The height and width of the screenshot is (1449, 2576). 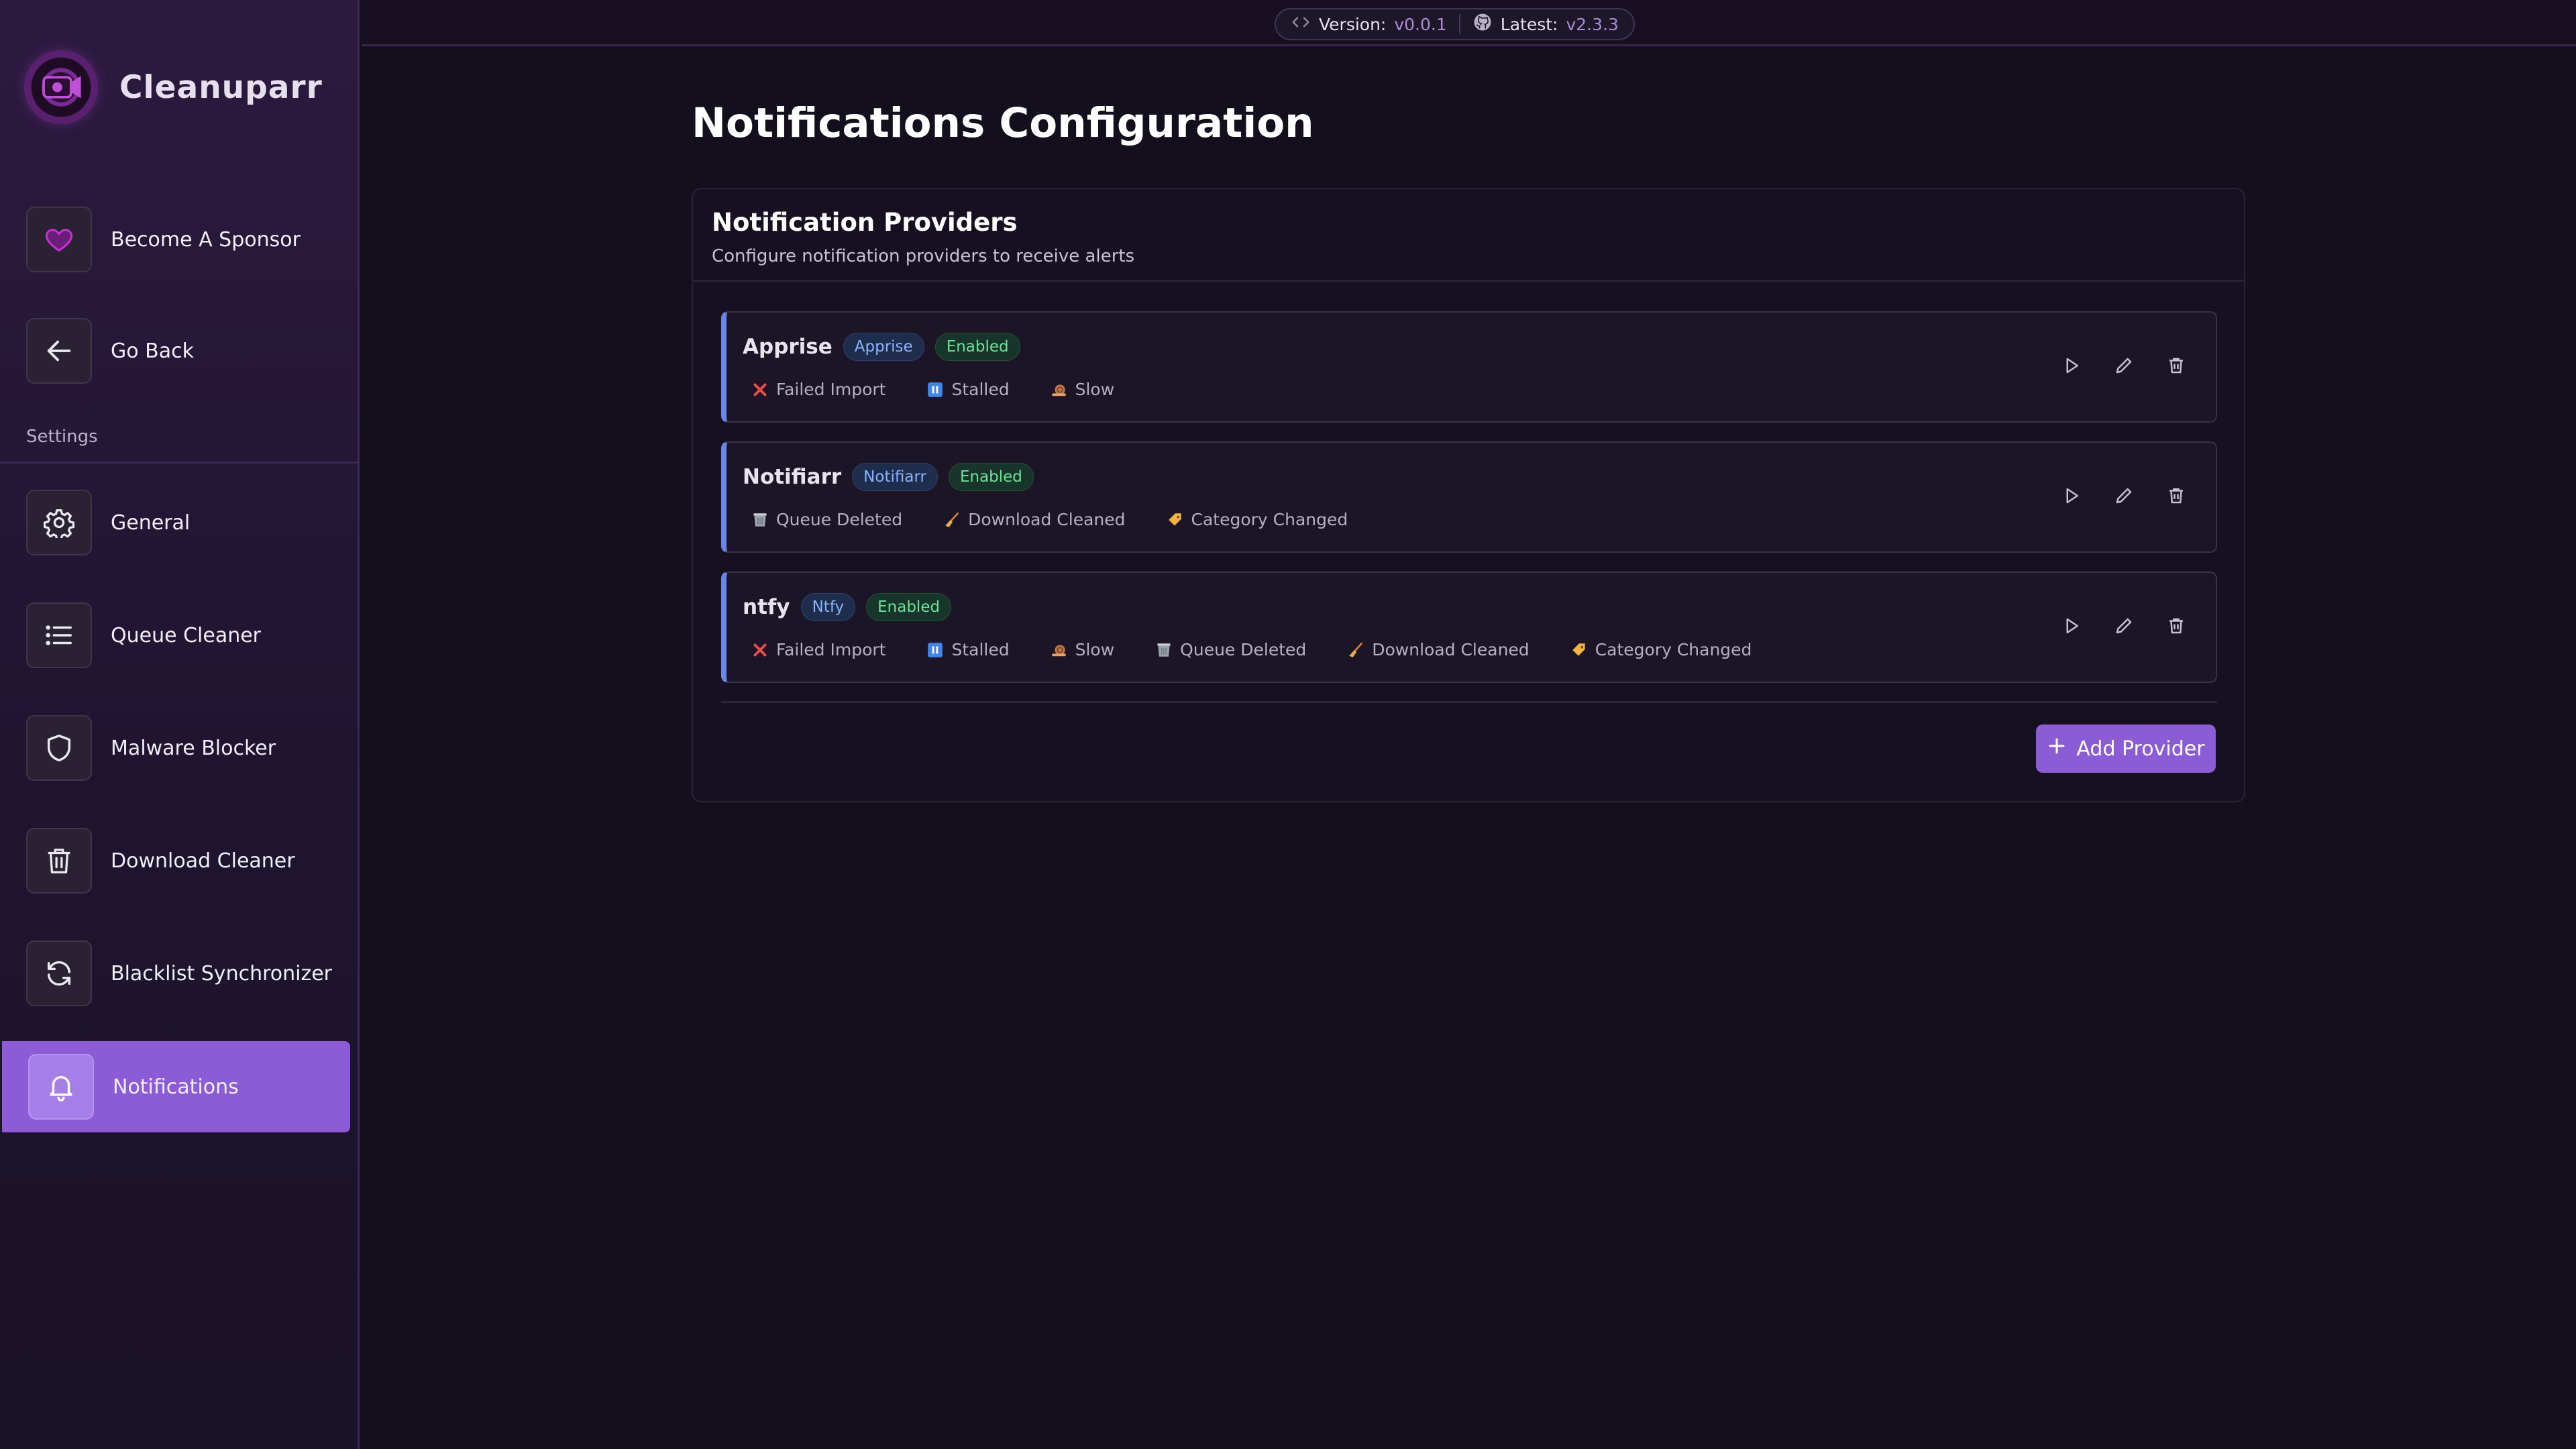 I want to click on trash-icon, so click(x=59, y=861).